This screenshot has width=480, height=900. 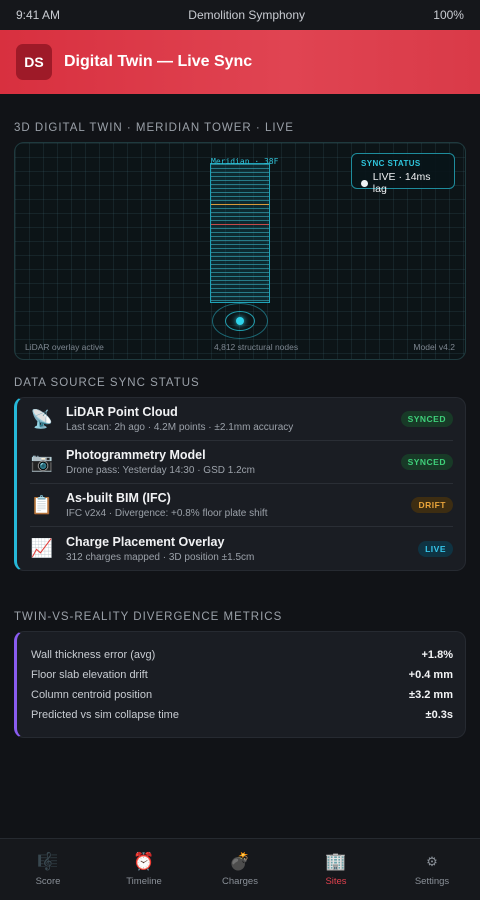 I want to click on sync-status-text: LIVE · 14ms lag, so click(x=401, y=183).